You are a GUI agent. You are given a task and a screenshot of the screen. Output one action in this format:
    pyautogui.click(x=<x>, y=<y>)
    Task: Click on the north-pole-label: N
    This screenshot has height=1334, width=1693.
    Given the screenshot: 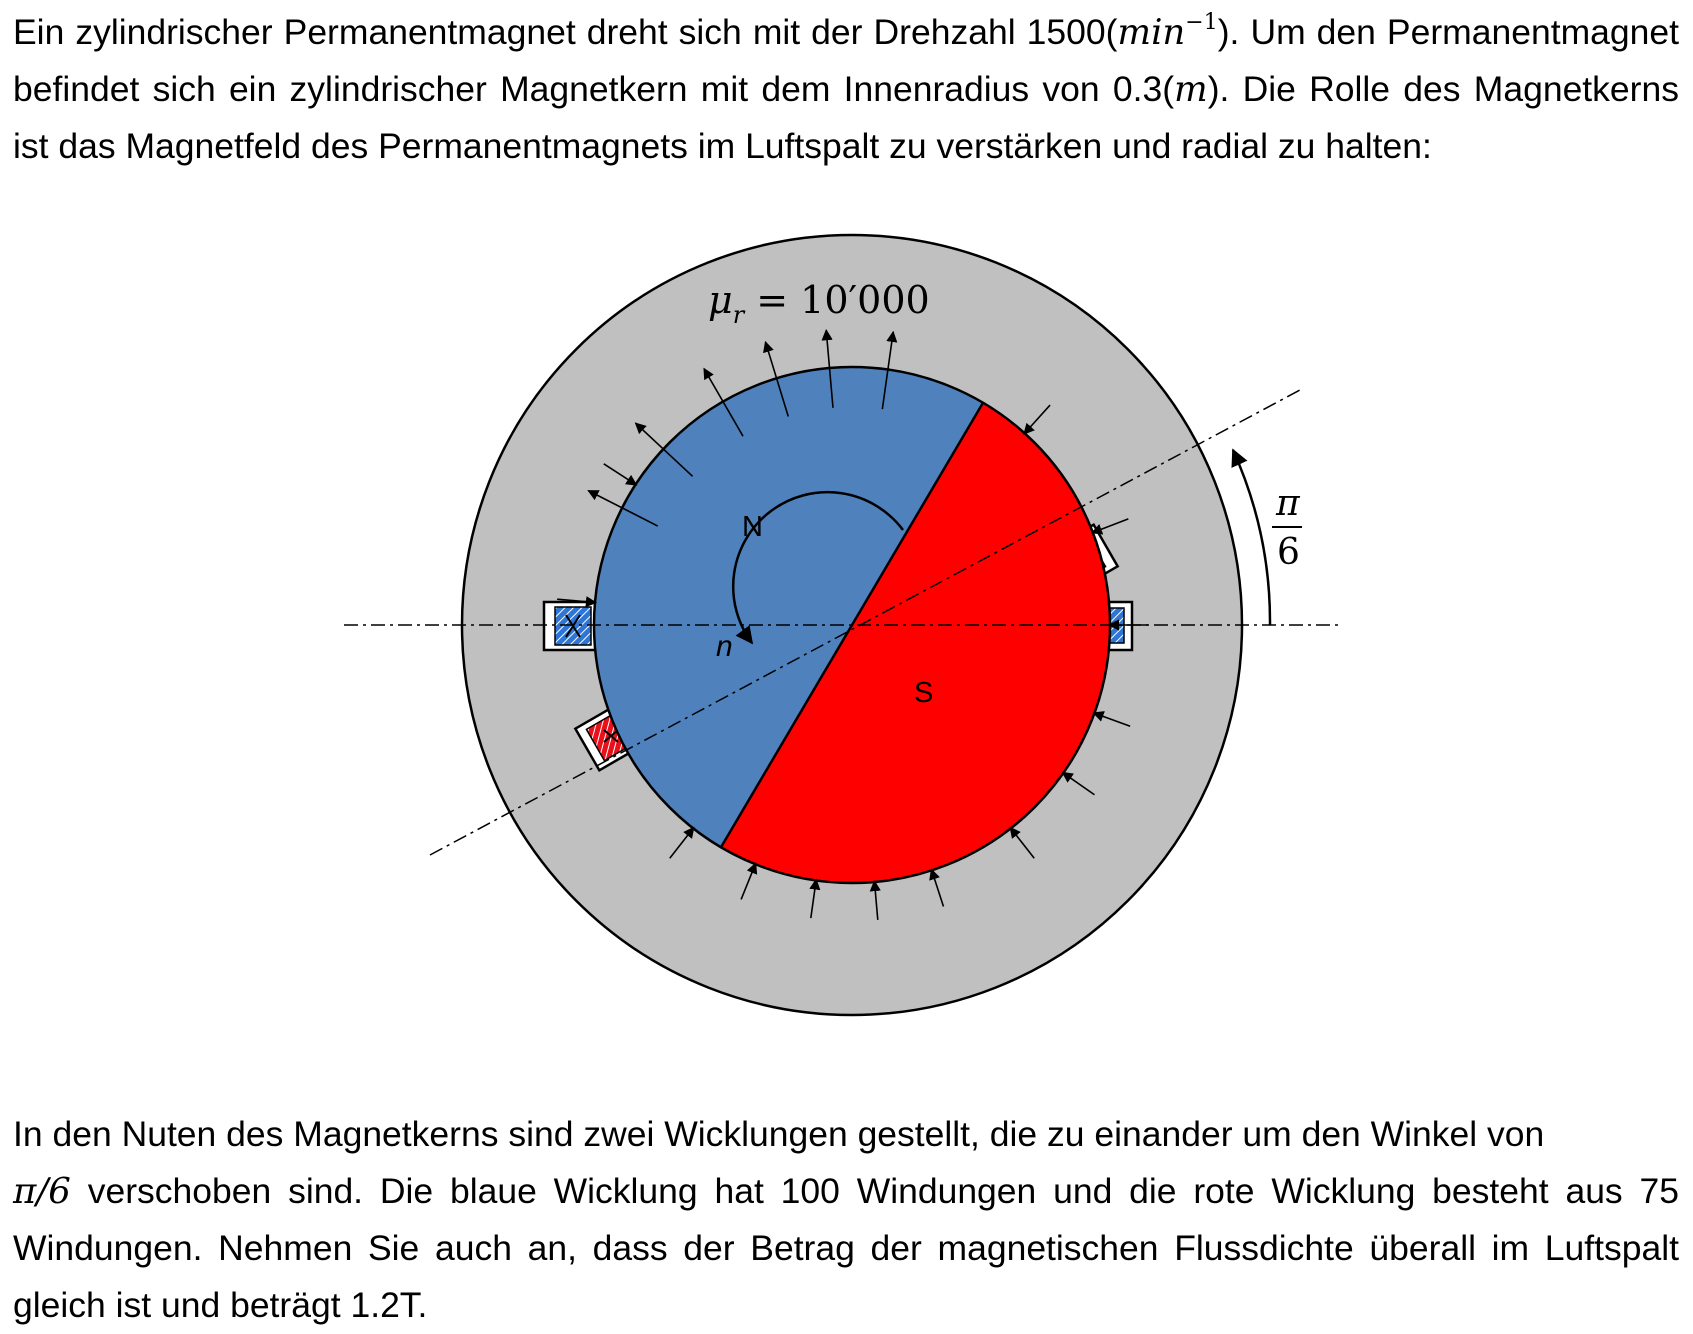 What is the action you would take?
    pyautogui.click(x=752, y=527)
    